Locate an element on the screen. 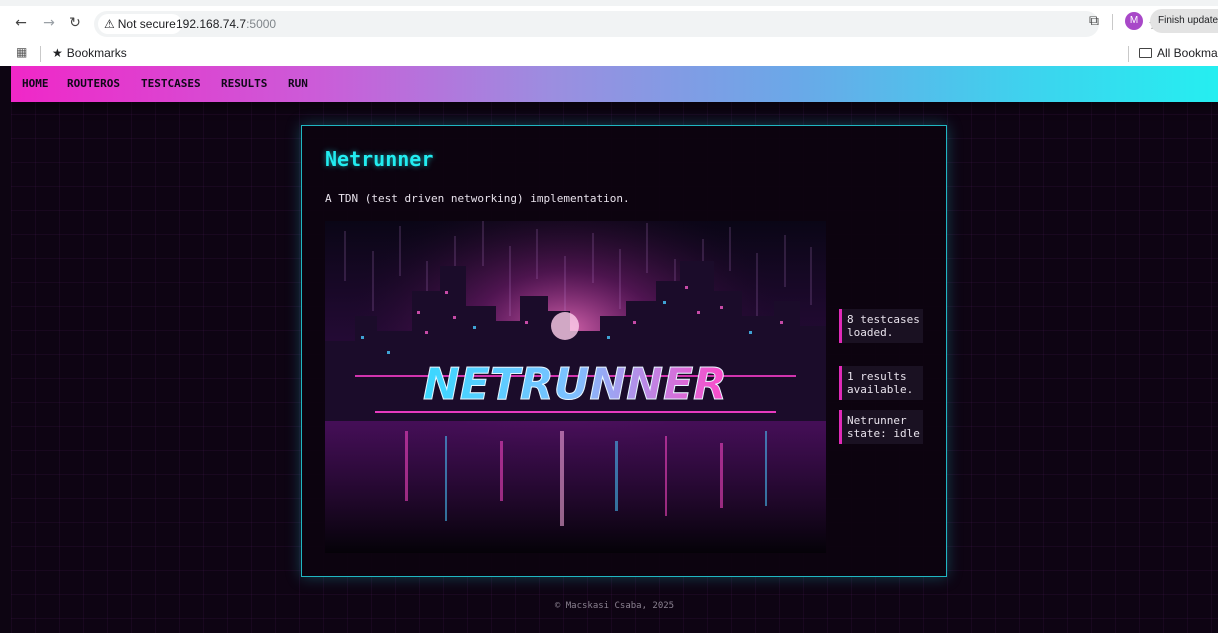 The width and height of the screenshot is (1218, 633). url-host: 192.168.74.7 is located at coordinates (211, 24).